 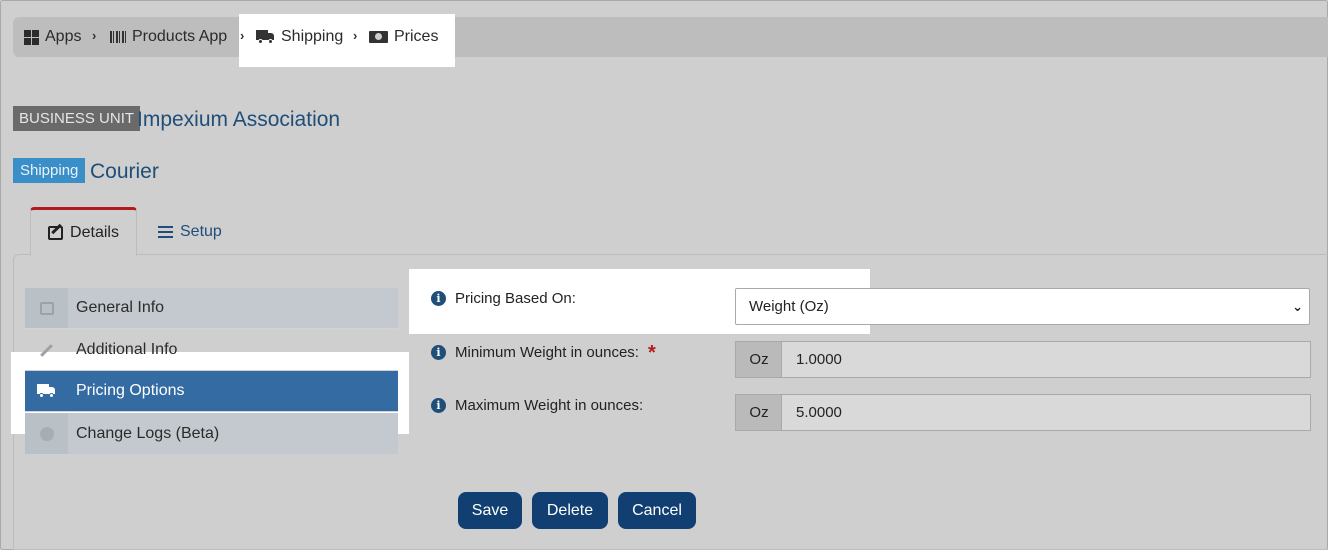 I want to click on breadcrumb-item-prices: Prices, so click(x=403, y=37).